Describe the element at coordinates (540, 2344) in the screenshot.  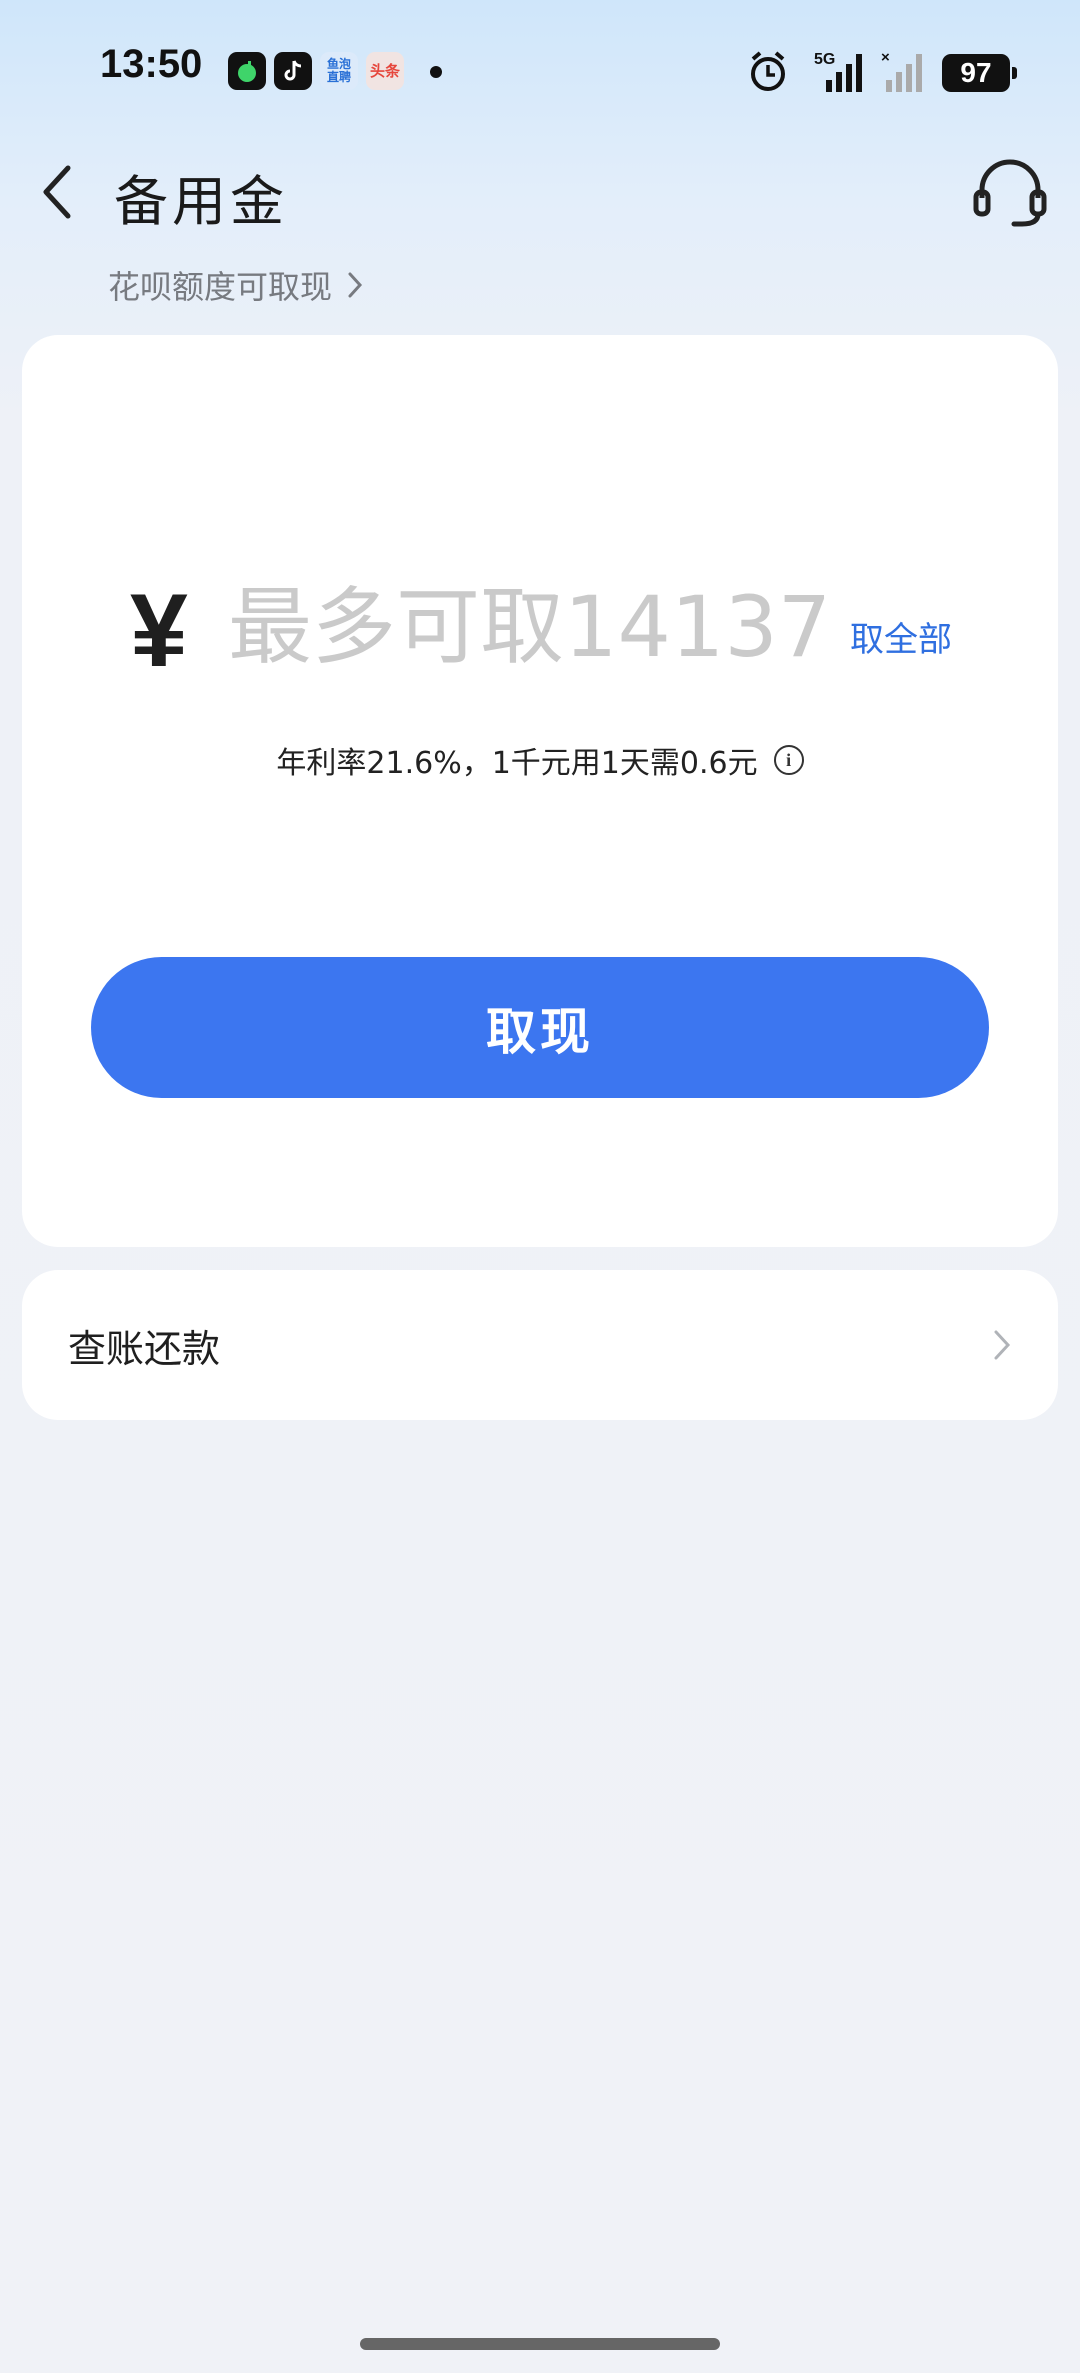
I see `home-indicator` at that location.